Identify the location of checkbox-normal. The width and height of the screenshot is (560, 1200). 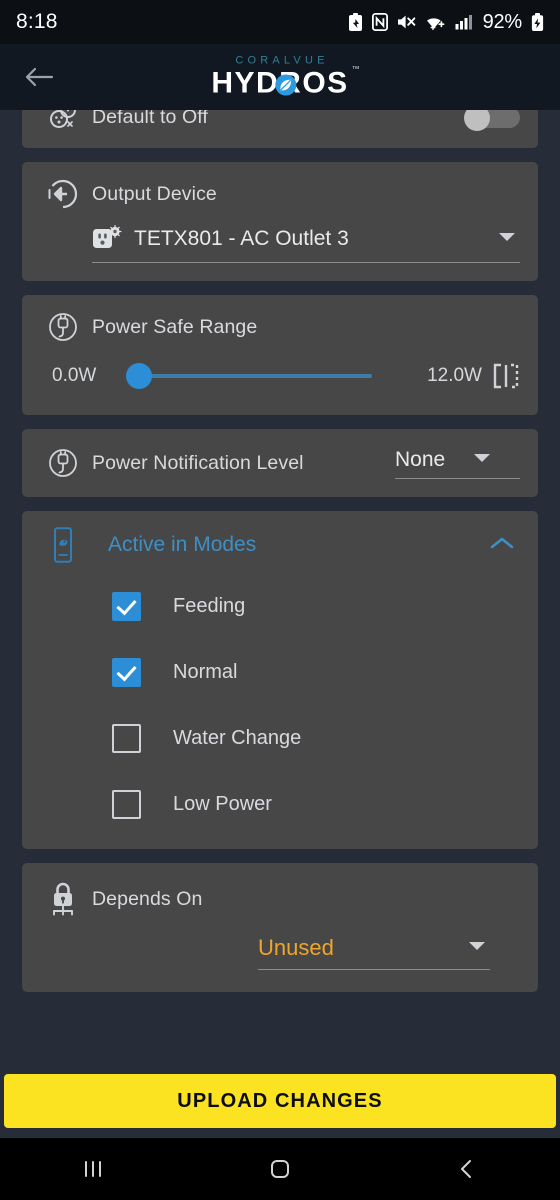
(126, 672).